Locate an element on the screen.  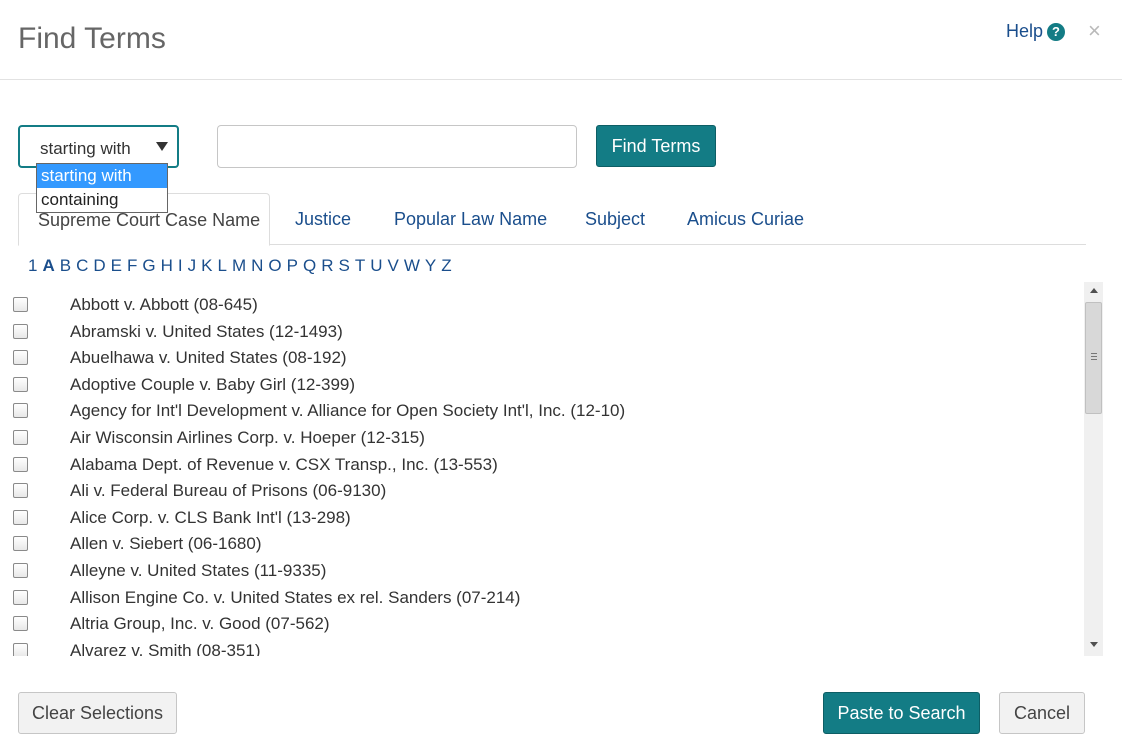
list-item: Alvarez v. Smith (08-351) is located at coordinates (542, 648).